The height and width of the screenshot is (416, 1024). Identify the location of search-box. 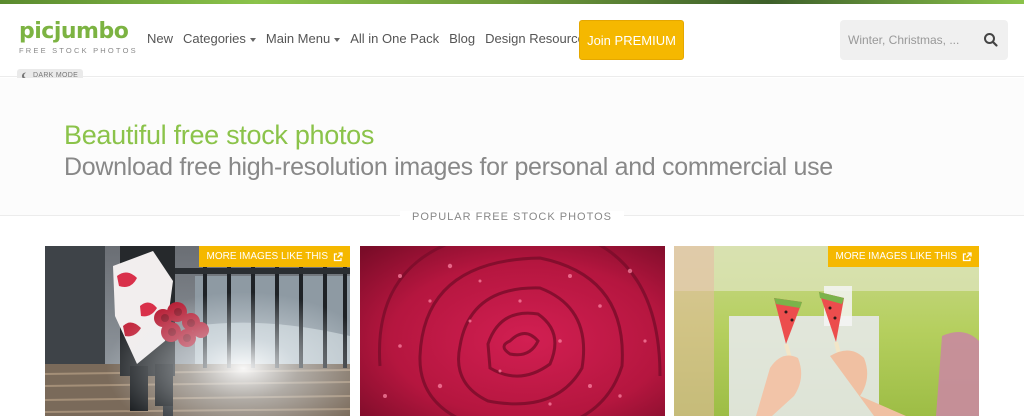
(924, 40).